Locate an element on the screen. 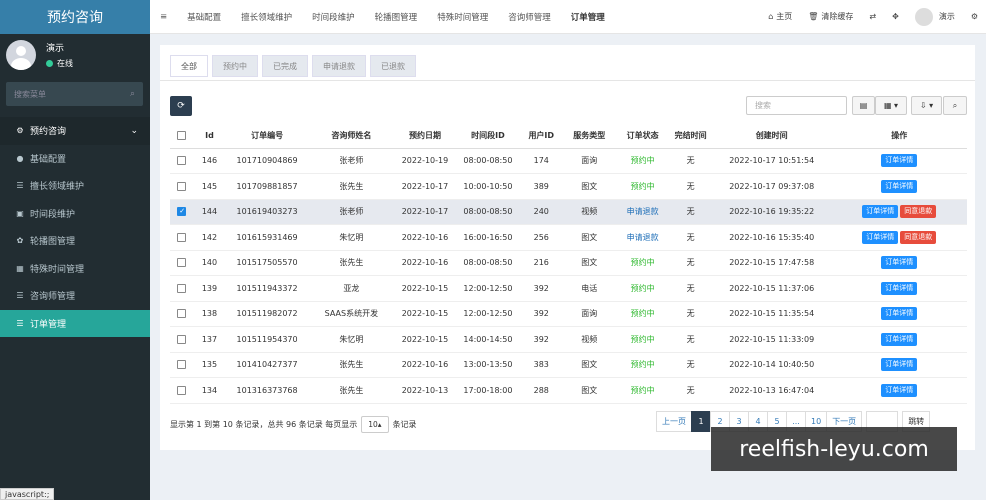 The height and width of the screenshot is (500, 986). top-tab: 基础配置 is located at coordinates (204, 17).